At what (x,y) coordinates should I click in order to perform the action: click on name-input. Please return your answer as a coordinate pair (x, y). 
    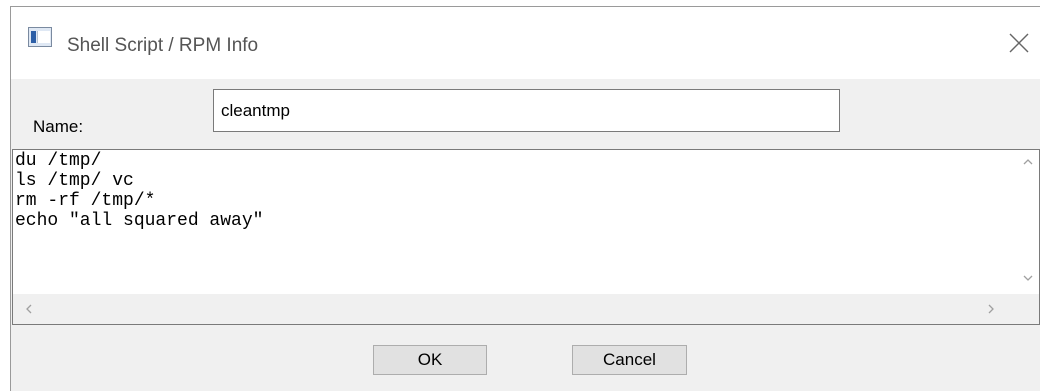
    Looking at the image, I should click on (526, 110).